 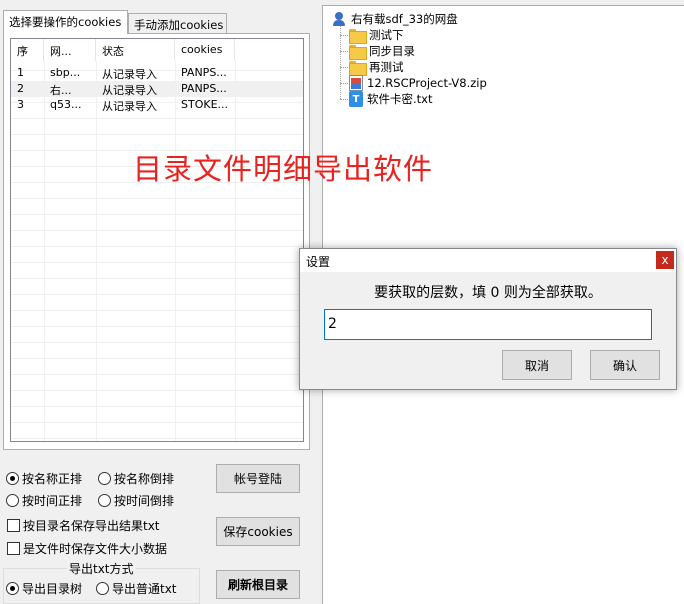 I want to click on sort-time-asc-radio: 按时间正排, so click(x=44, y=500).